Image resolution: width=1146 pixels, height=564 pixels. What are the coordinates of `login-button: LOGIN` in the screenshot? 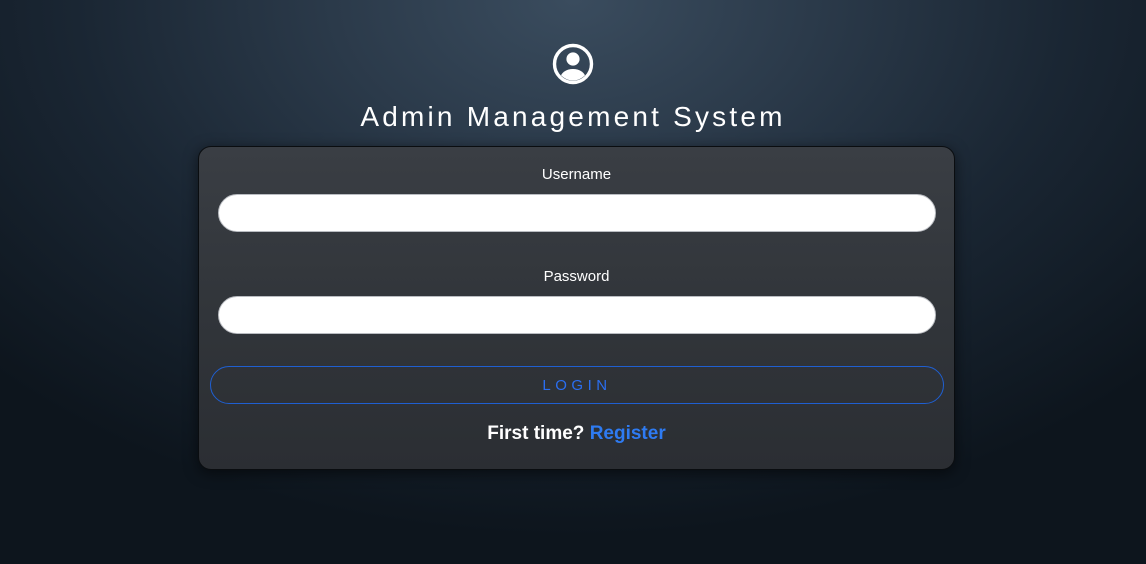 It's located at (577, 385).